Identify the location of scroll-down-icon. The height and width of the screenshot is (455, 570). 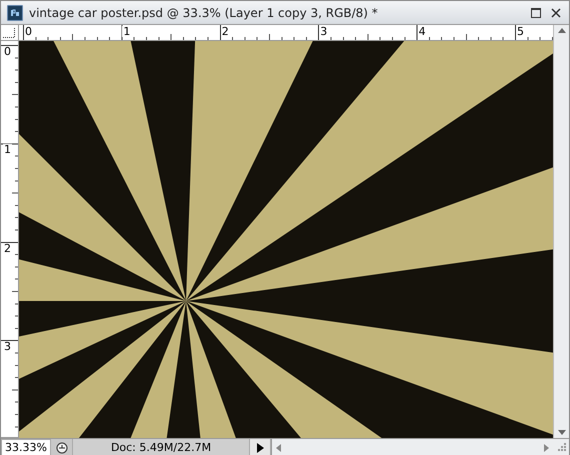
(562, 432).